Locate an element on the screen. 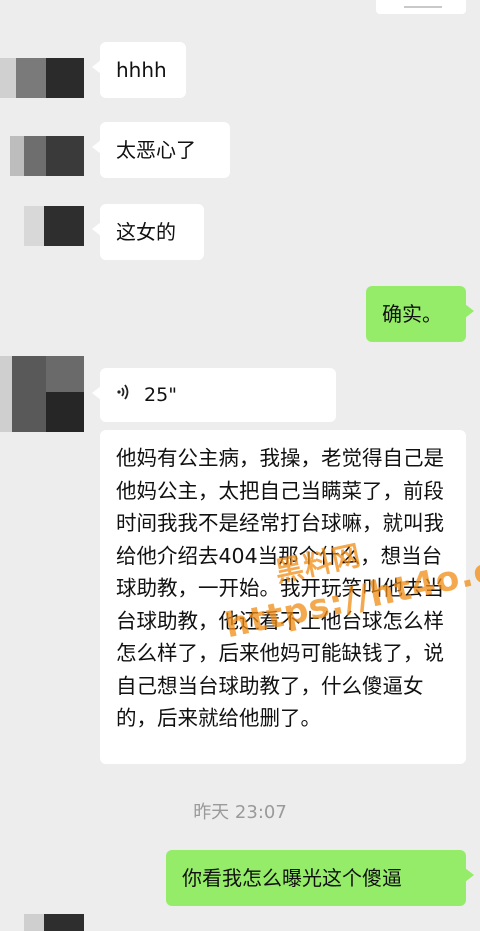 The width and height of the screenshot is (480, 931). message-bubble: 你看我怎么曝光这个傻逼 is located at coordinates (320, 878).